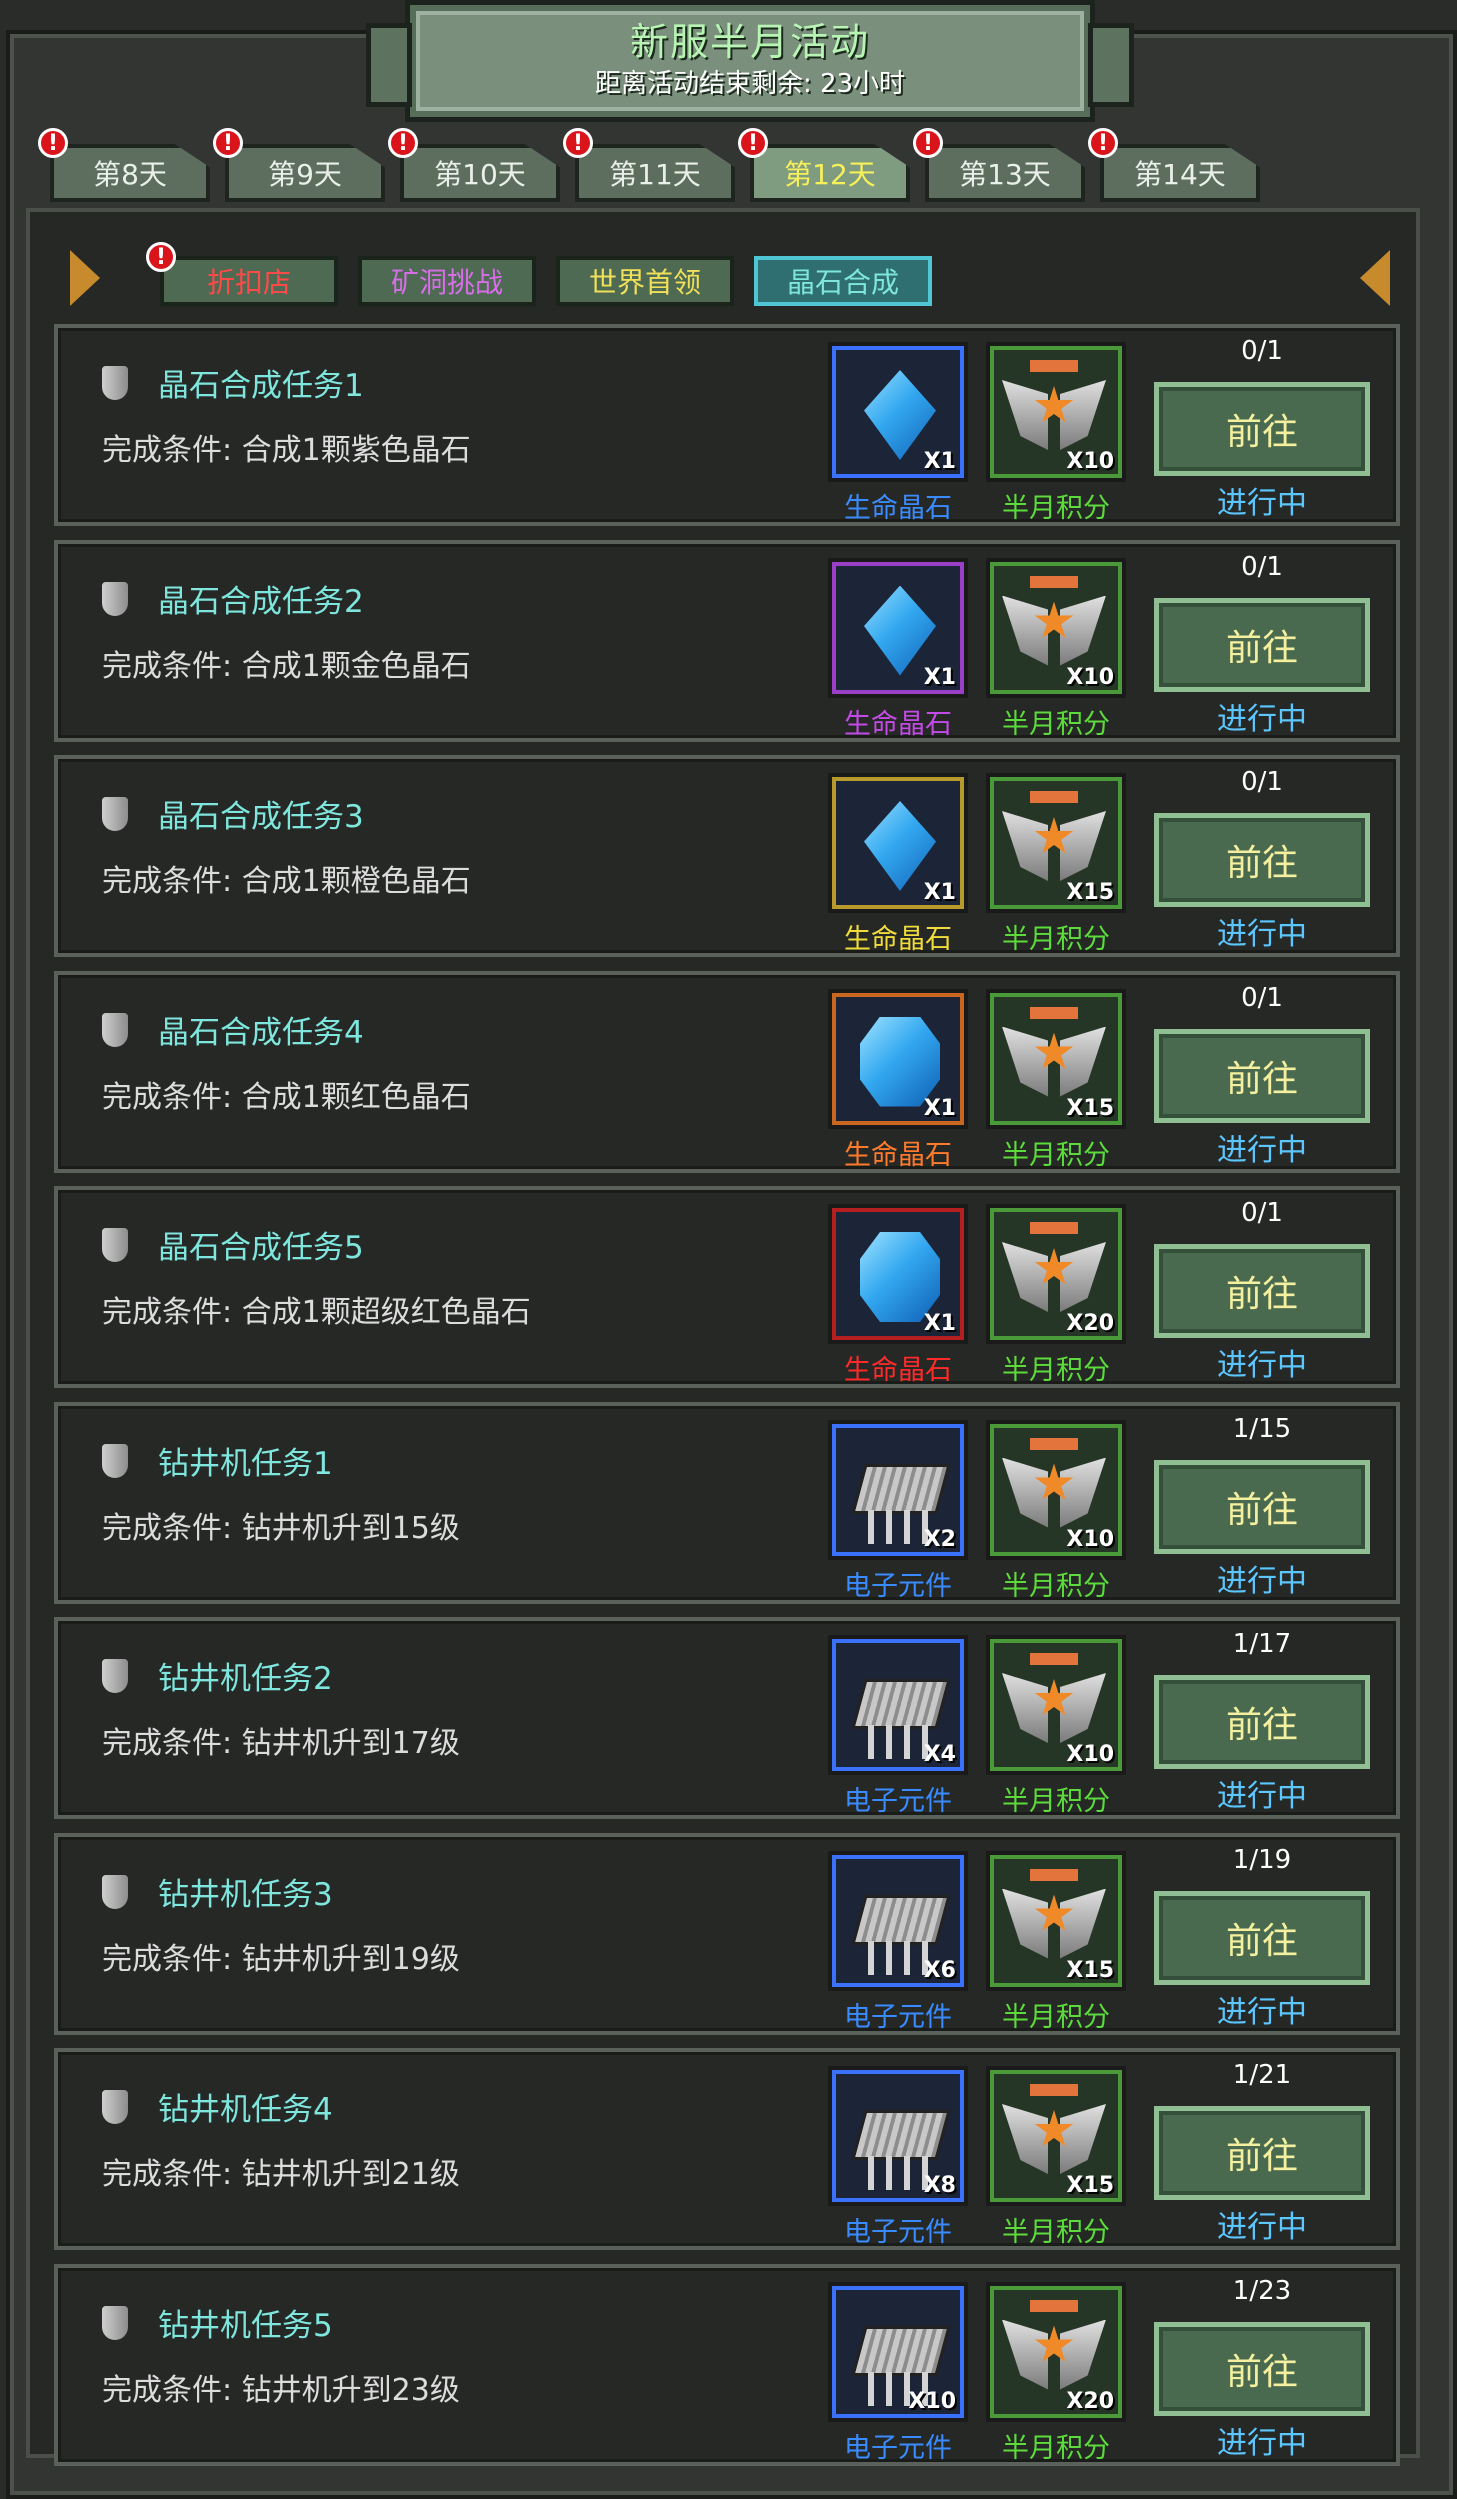 The width and height of the screenshot is (1457, 2499). What do you see at coordinates (447, 281) in the screenshot?
I see `category-tab: 矿洞挑战` at bounding box center [447, 281].